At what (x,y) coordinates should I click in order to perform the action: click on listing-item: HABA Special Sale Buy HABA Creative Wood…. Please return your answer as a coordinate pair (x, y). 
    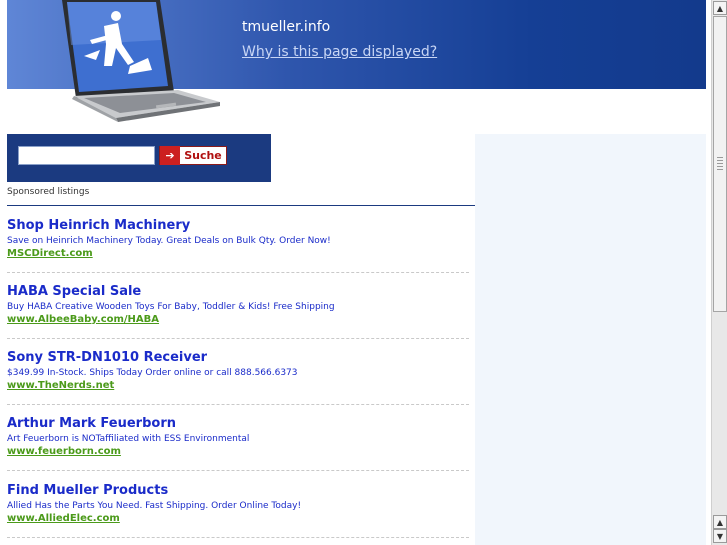
    Looking at the image, I should click on (241, 304).